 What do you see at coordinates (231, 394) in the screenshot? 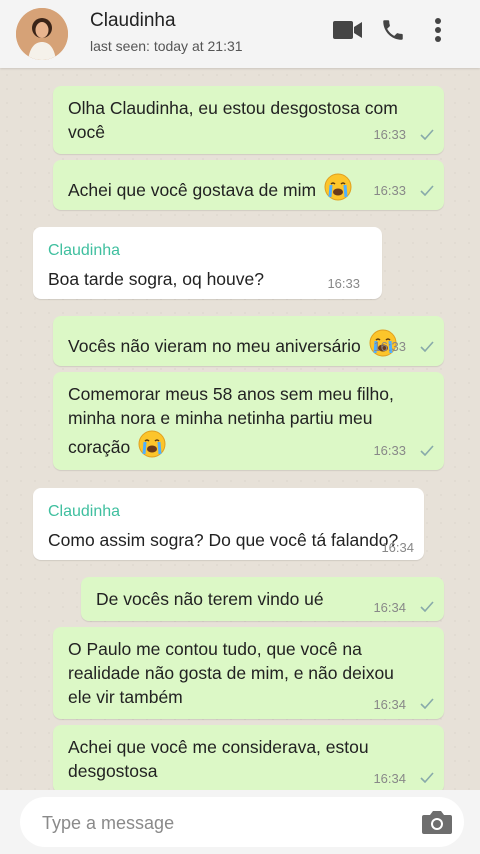
I see `message-text-line: Comemorar meus 58 anos sem meu filho,` at bounding box center [231, 394].